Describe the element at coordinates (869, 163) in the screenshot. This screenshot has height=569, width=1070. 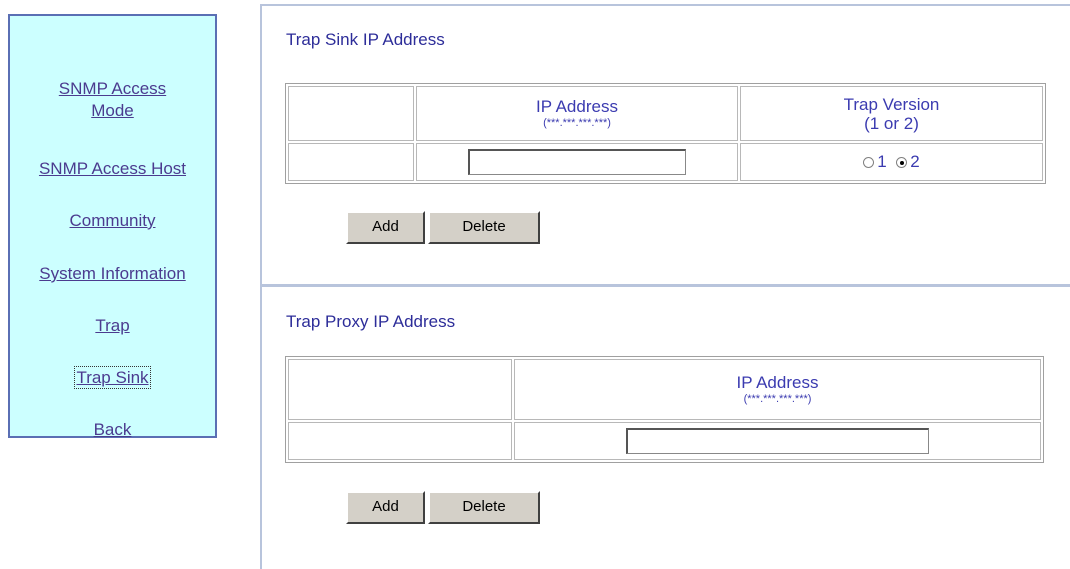
I see `version-1-radio` at that location.